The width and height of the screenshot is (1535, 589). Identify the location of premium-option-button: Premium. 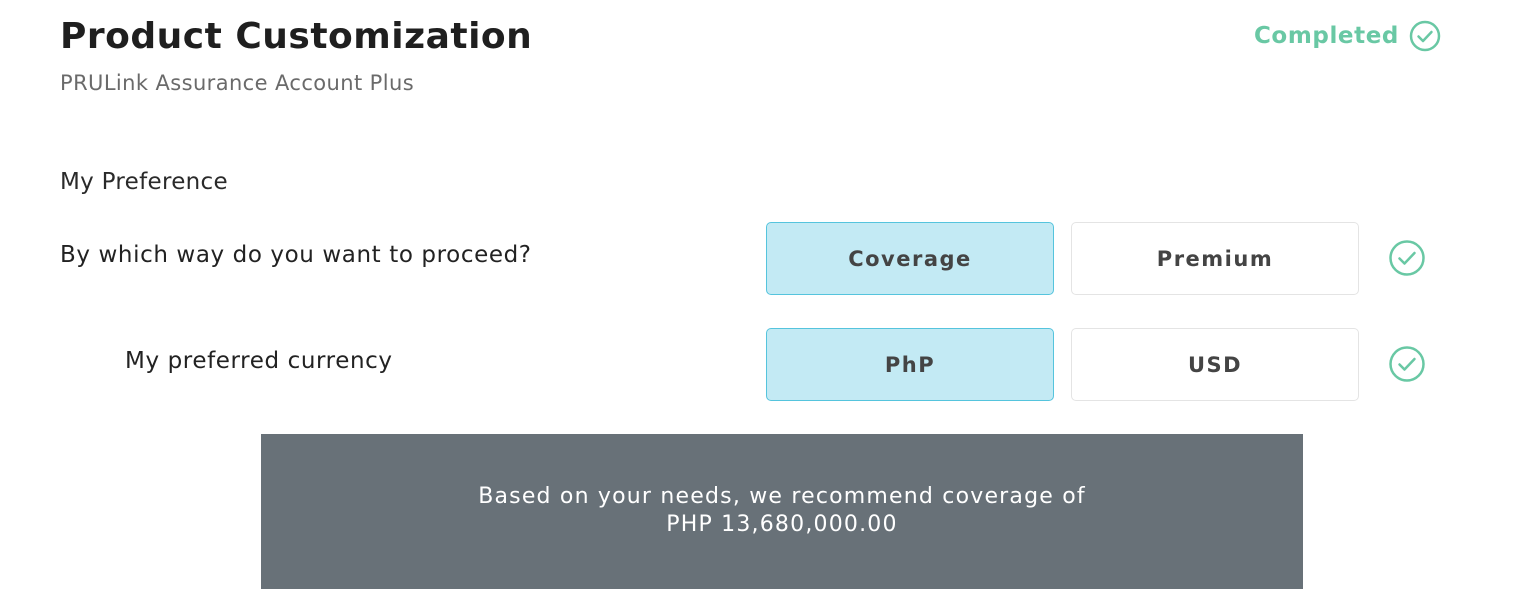
(1215, 258).